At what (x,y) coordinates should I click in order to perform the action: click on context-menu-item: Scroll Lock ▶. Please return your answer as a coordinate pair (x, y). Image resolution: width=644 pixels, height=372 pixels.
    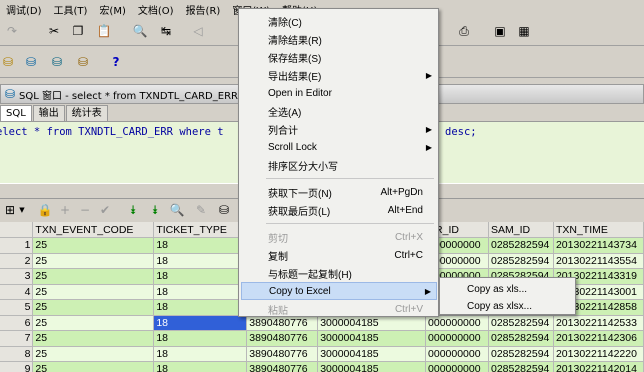
    Looking at the image, I should click on (339, 147).